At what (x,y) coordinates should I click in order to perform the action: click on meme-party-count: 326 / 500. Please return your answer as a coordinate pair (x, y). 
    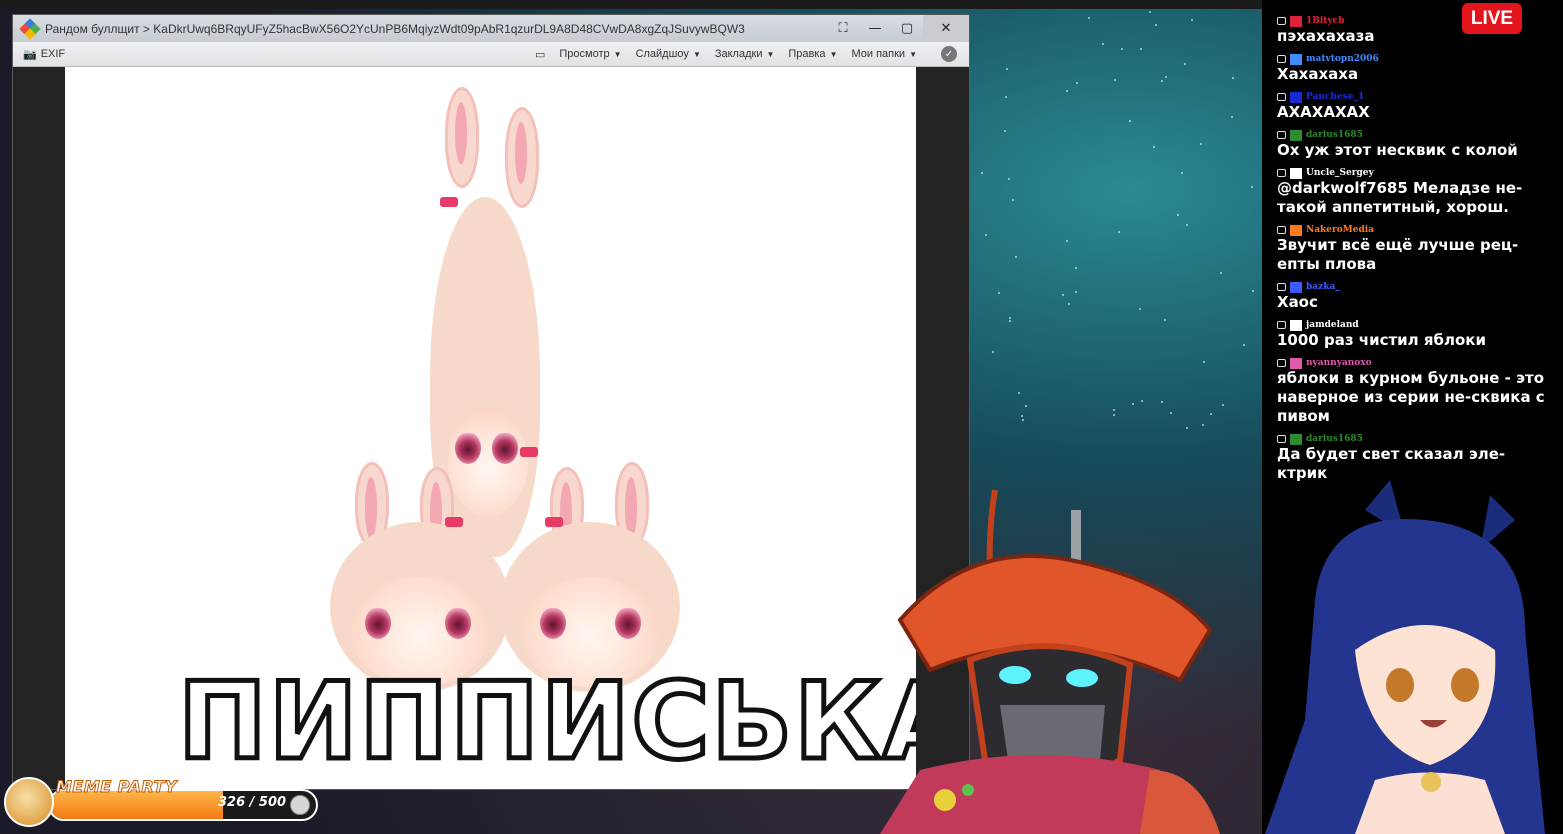
    Looking at the image, I should click on (252, 802).